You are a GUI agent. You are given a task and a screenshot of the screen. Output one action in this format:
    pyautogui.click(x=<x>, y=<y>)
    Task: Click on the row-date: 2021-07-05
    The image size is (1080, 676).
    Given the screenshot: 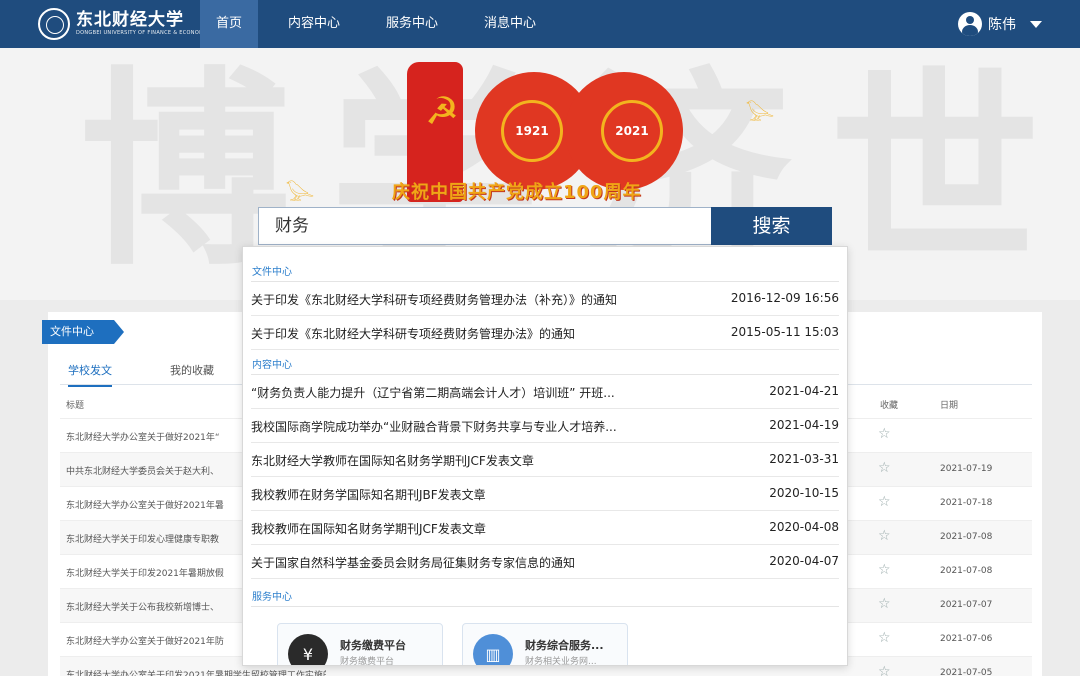 What is the action you would take?
    pyautogui.click(x=966, y=672)
    